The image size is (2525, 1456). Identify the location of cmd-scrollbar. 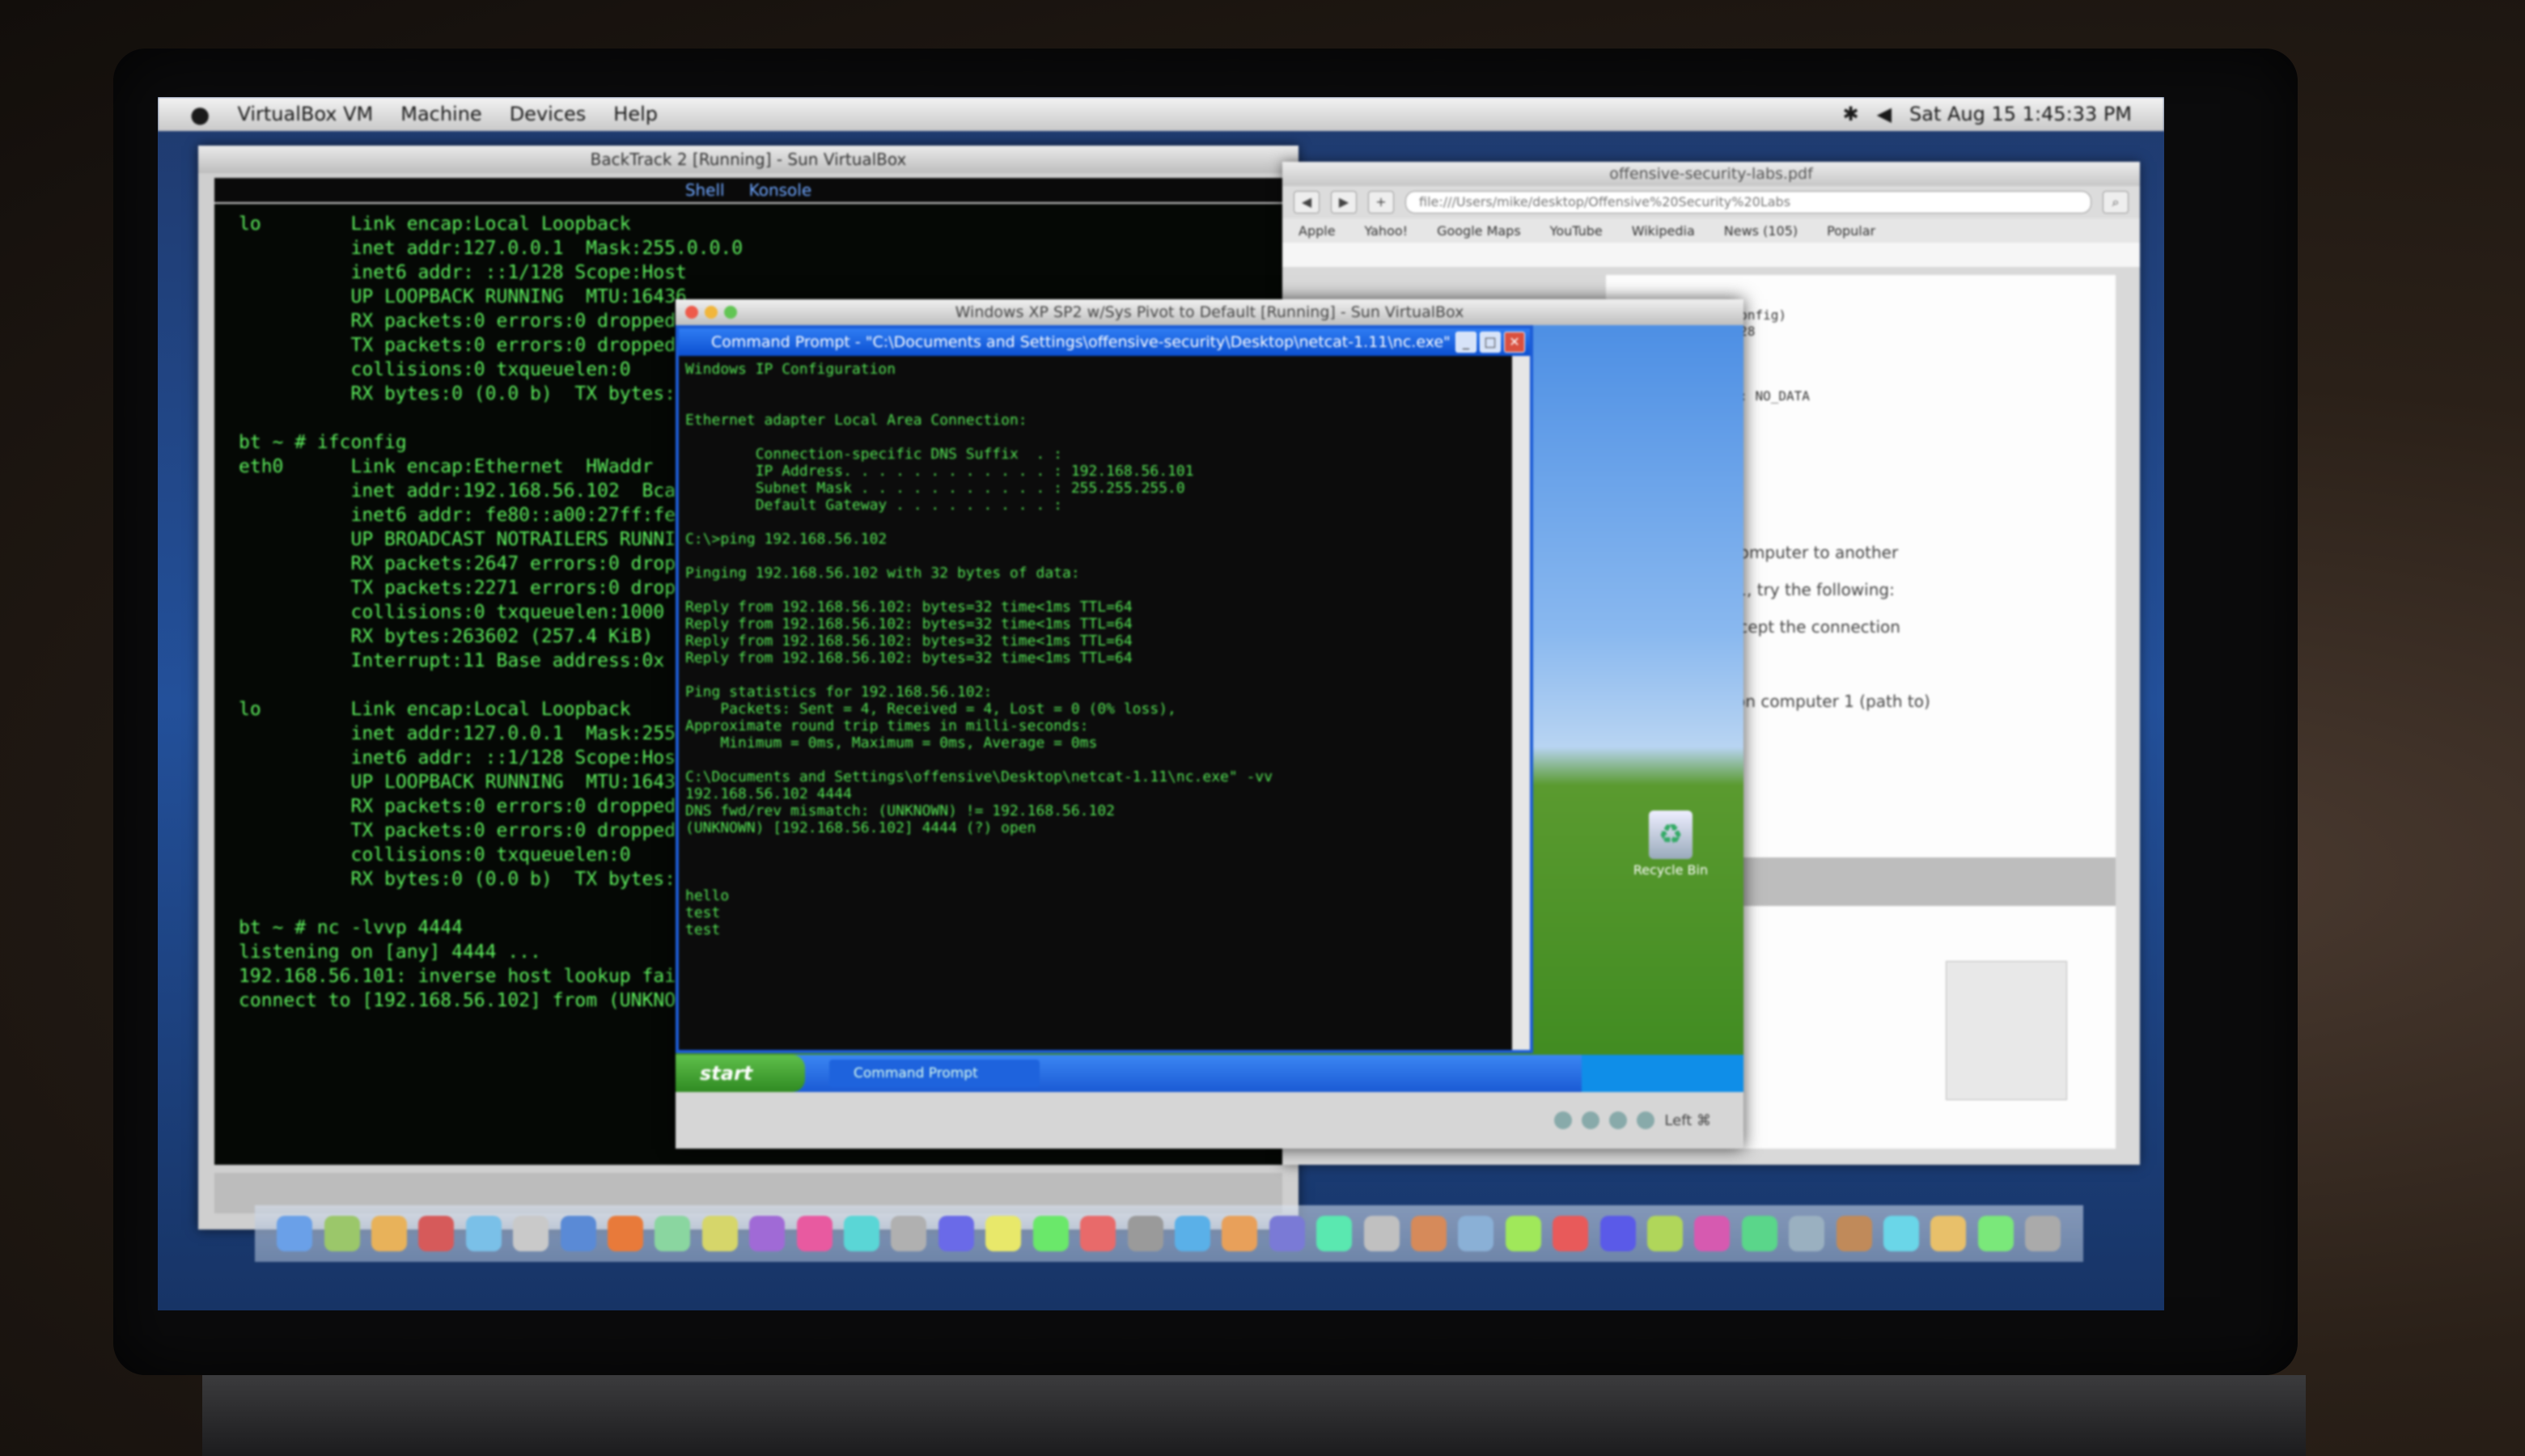
(1521, 703).